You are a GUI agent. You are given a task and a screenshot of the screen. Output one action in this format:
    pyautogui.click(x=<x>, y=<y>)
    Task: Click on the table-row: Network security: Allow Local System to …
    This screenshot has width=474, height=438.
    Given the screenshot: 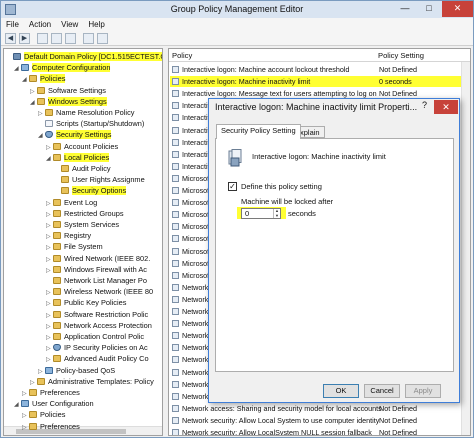 What is the action you would take?
    pyautogui.click(x=320, y=420)
    